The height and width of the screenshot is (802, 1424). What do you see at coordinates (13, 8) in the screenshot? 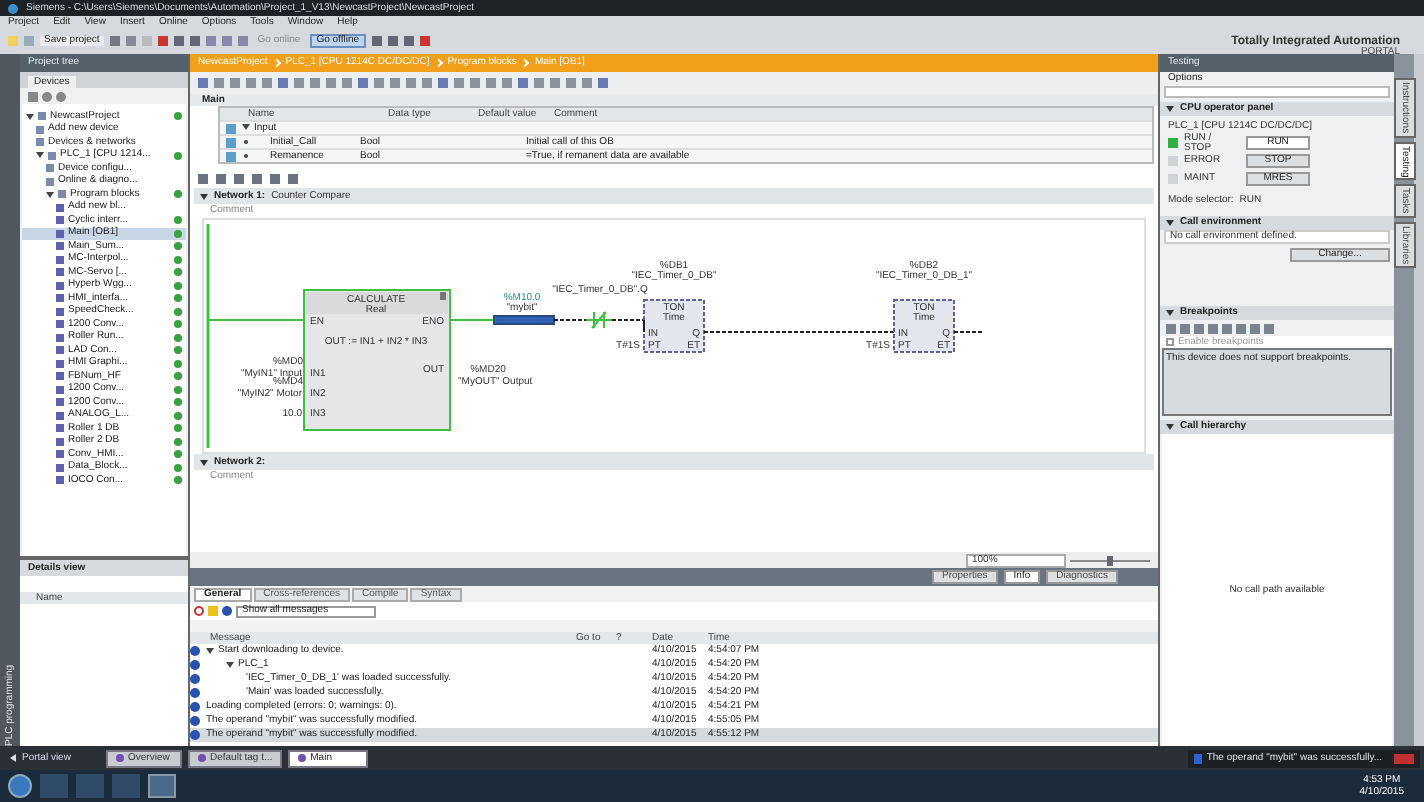
I see `app-icon` at bounding box center [13, 8].